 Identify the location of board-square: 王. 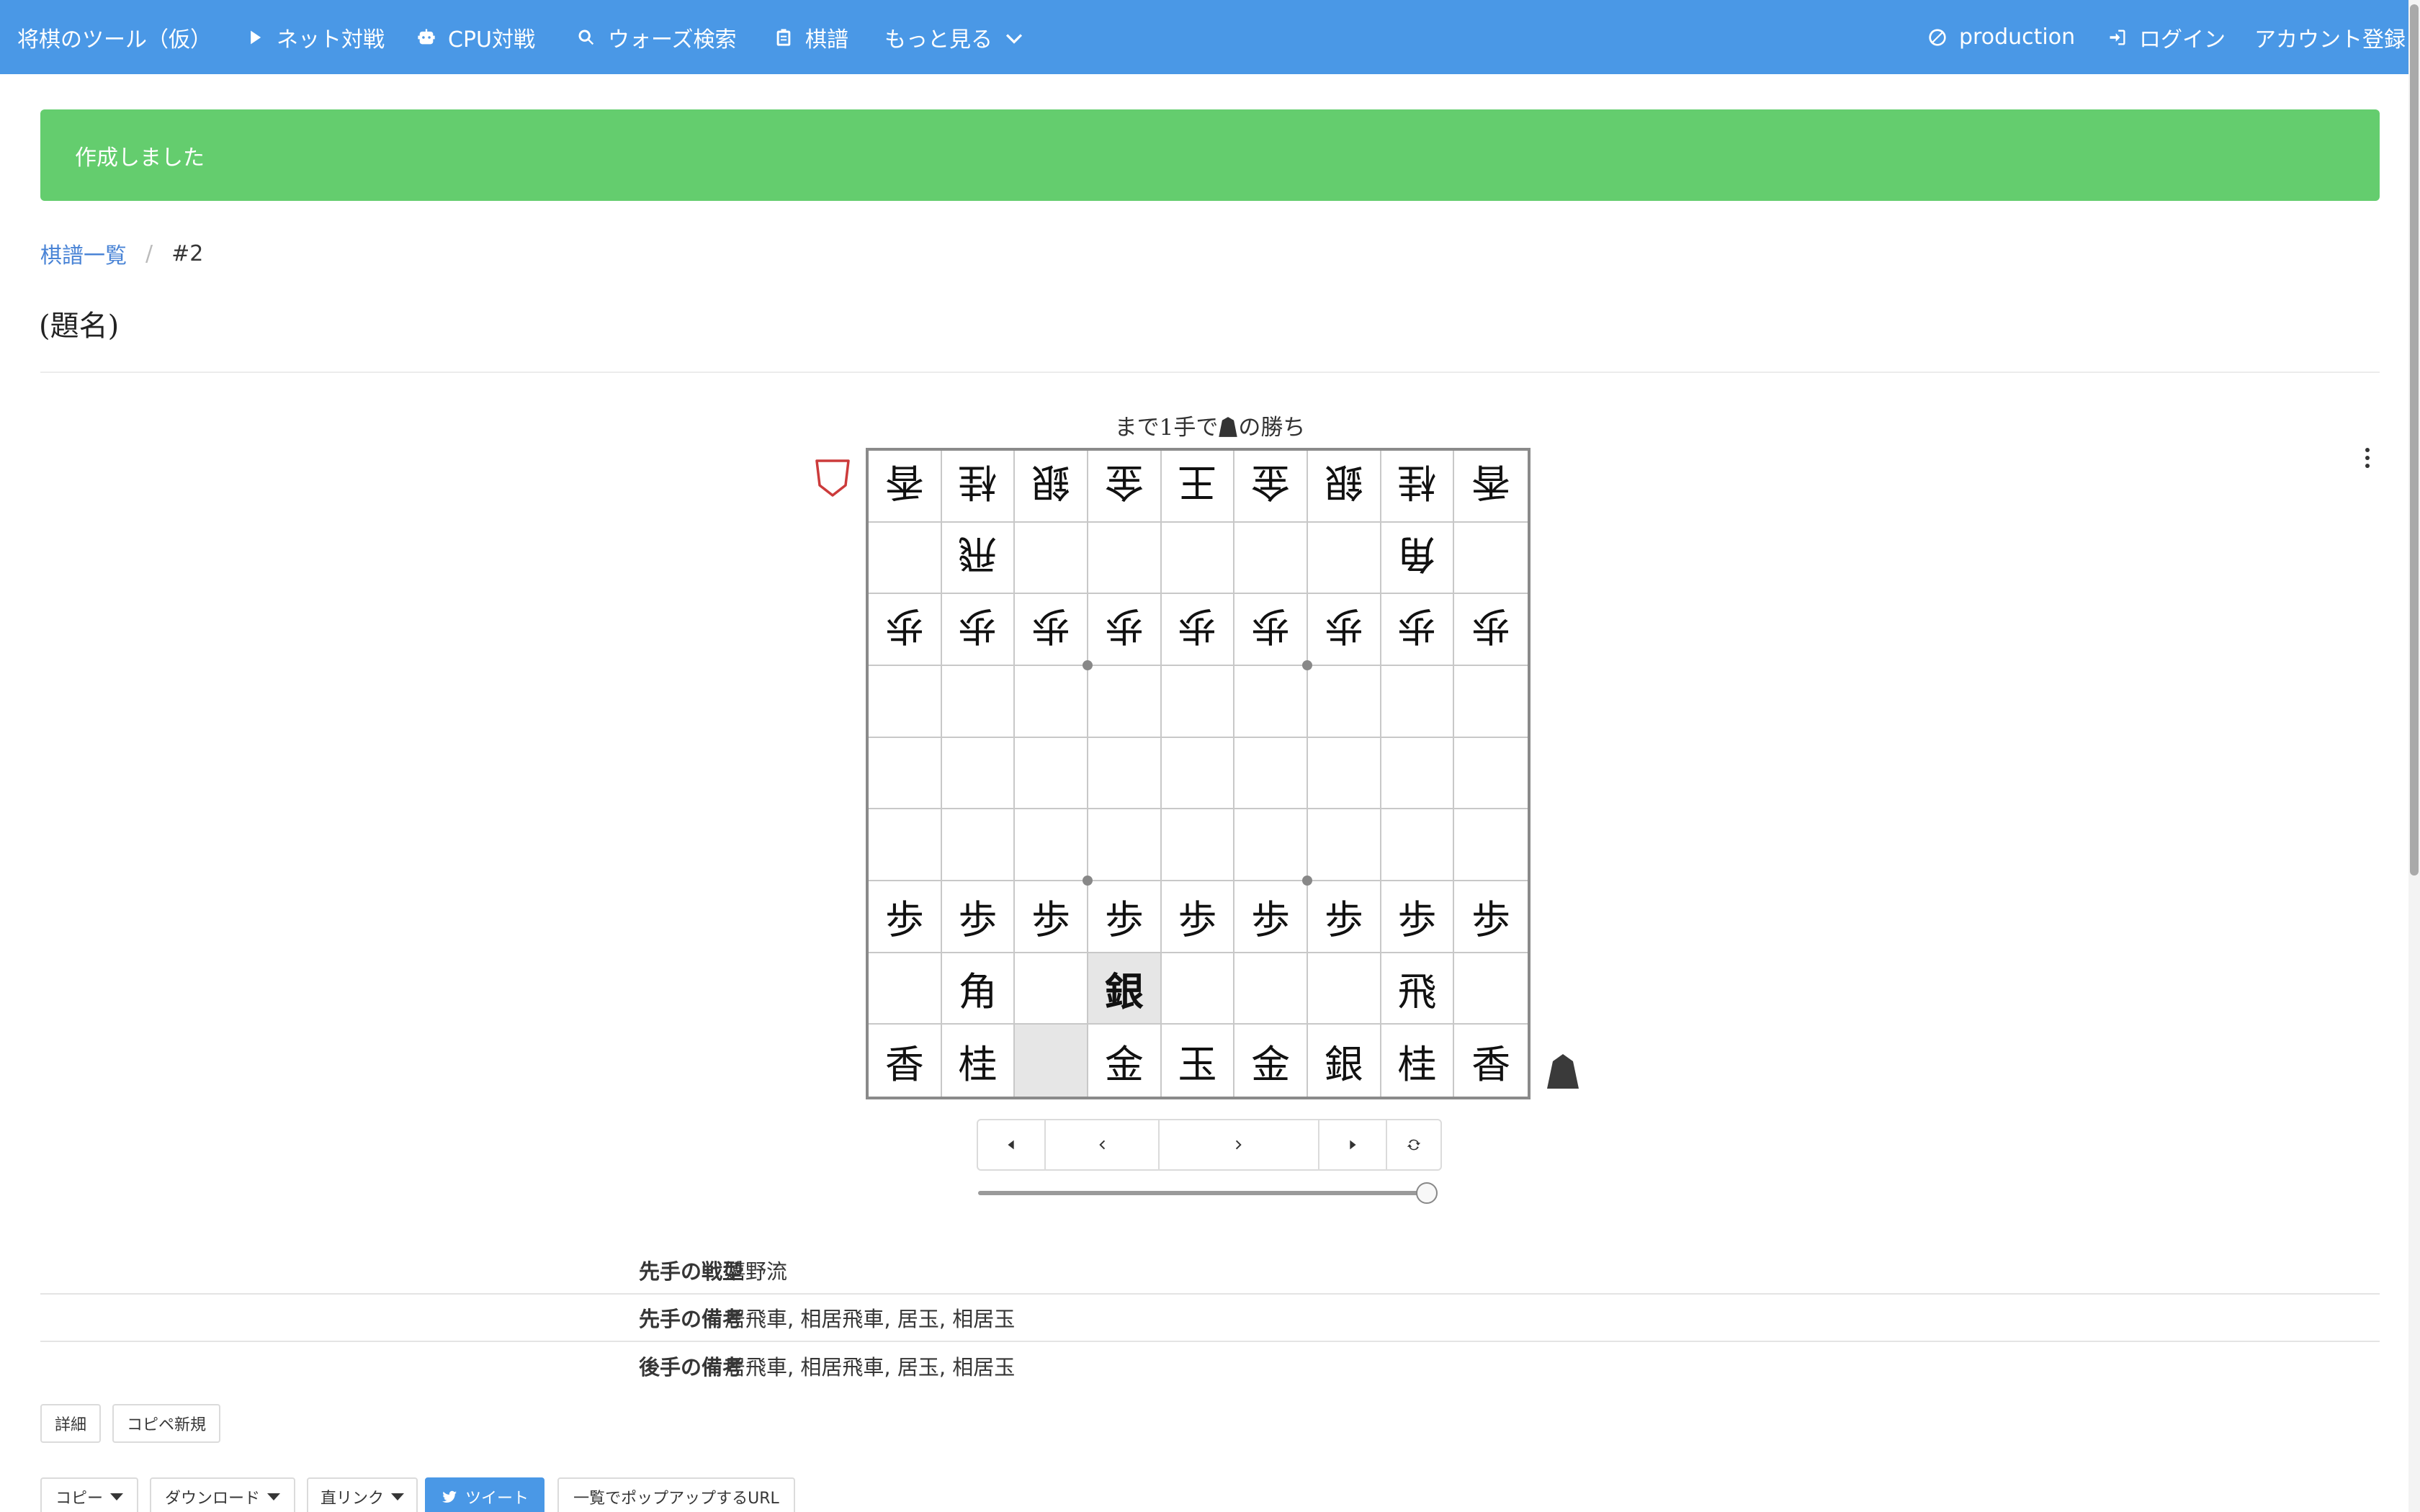
(1198, 487).